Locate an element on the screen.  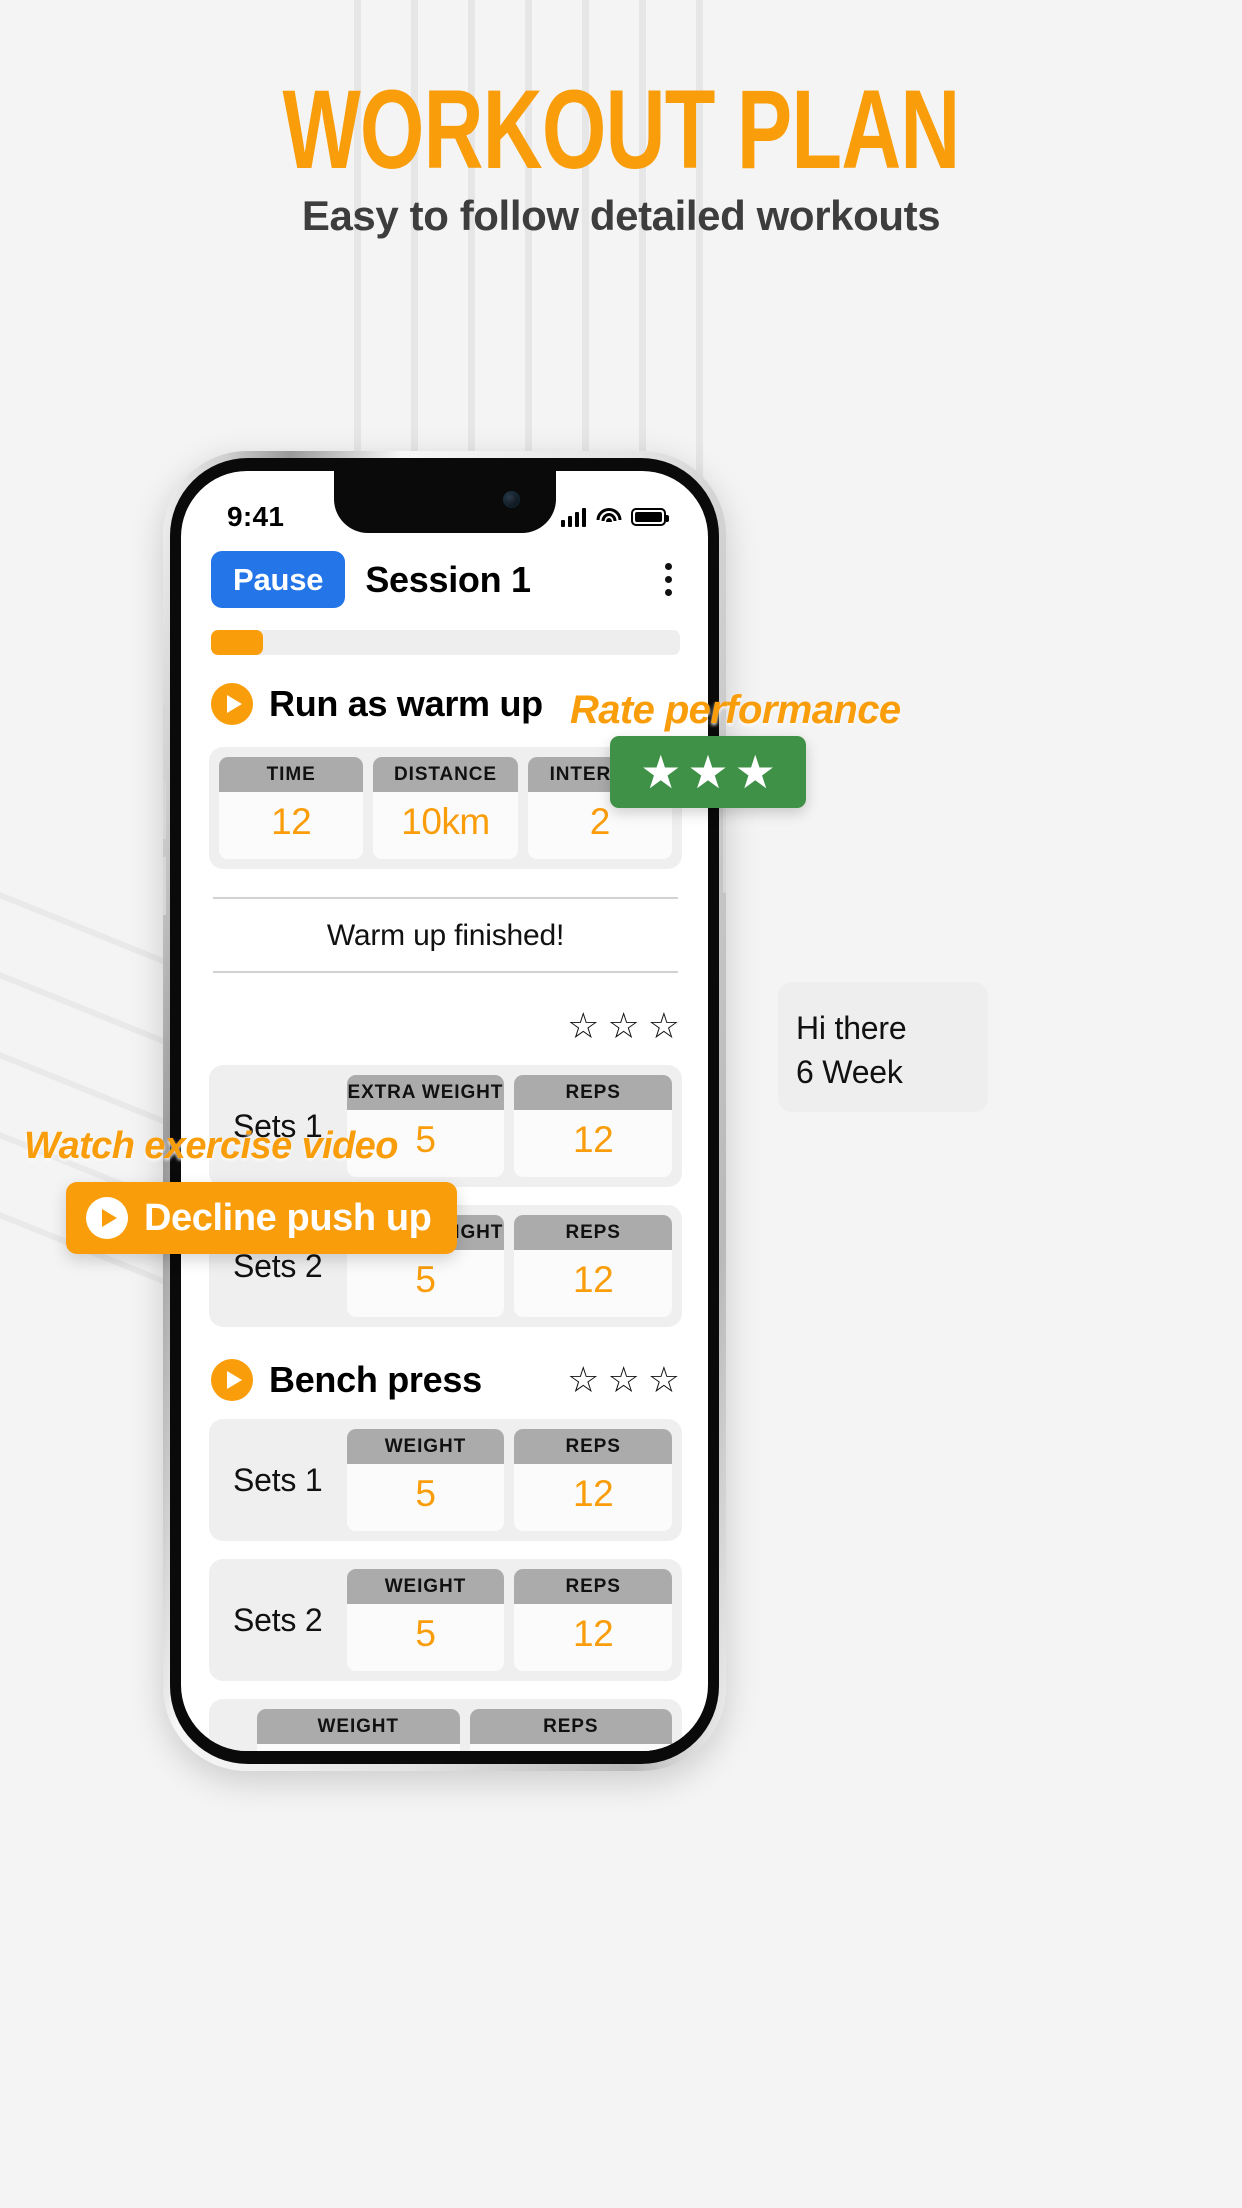
exercise-row-bench-press: Bench press ☆ ☆ ☆ is located at coordinates (444, 1364).